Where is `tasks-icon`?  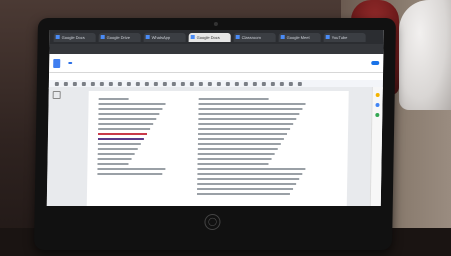
tasks-icon is located at coordinates (377, 105).